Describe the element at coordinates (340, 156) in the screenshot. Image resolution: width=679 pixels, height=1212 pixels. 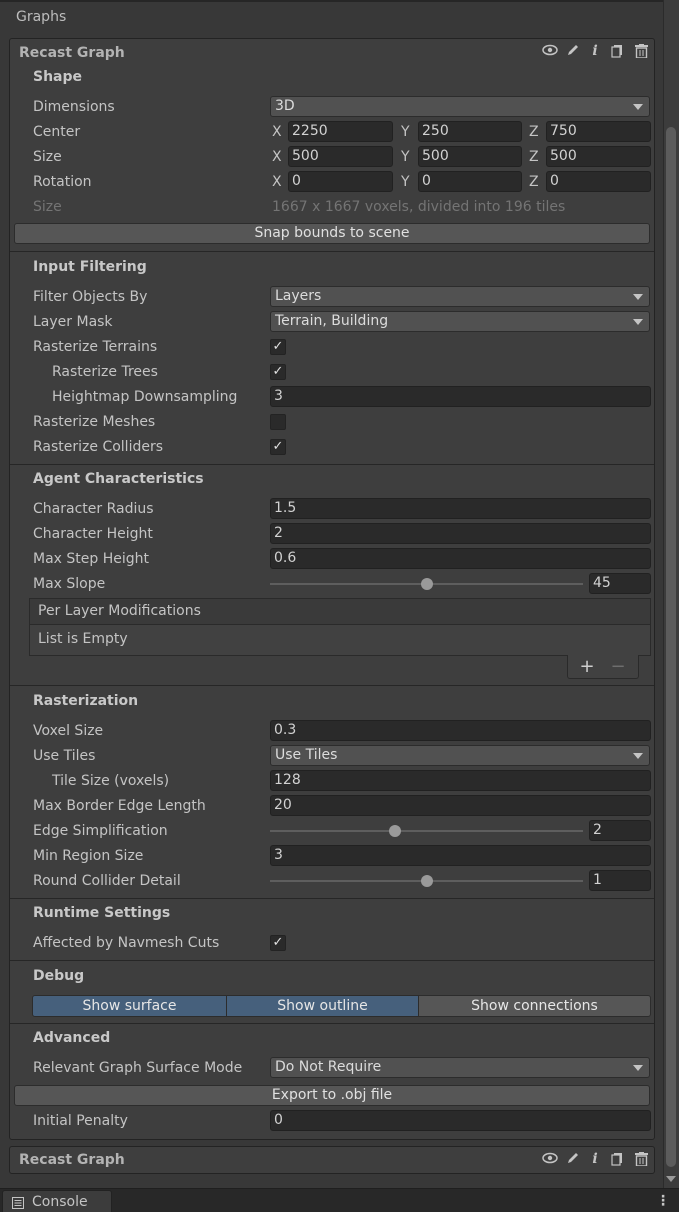
I see `size-x-field: 500` at that location.